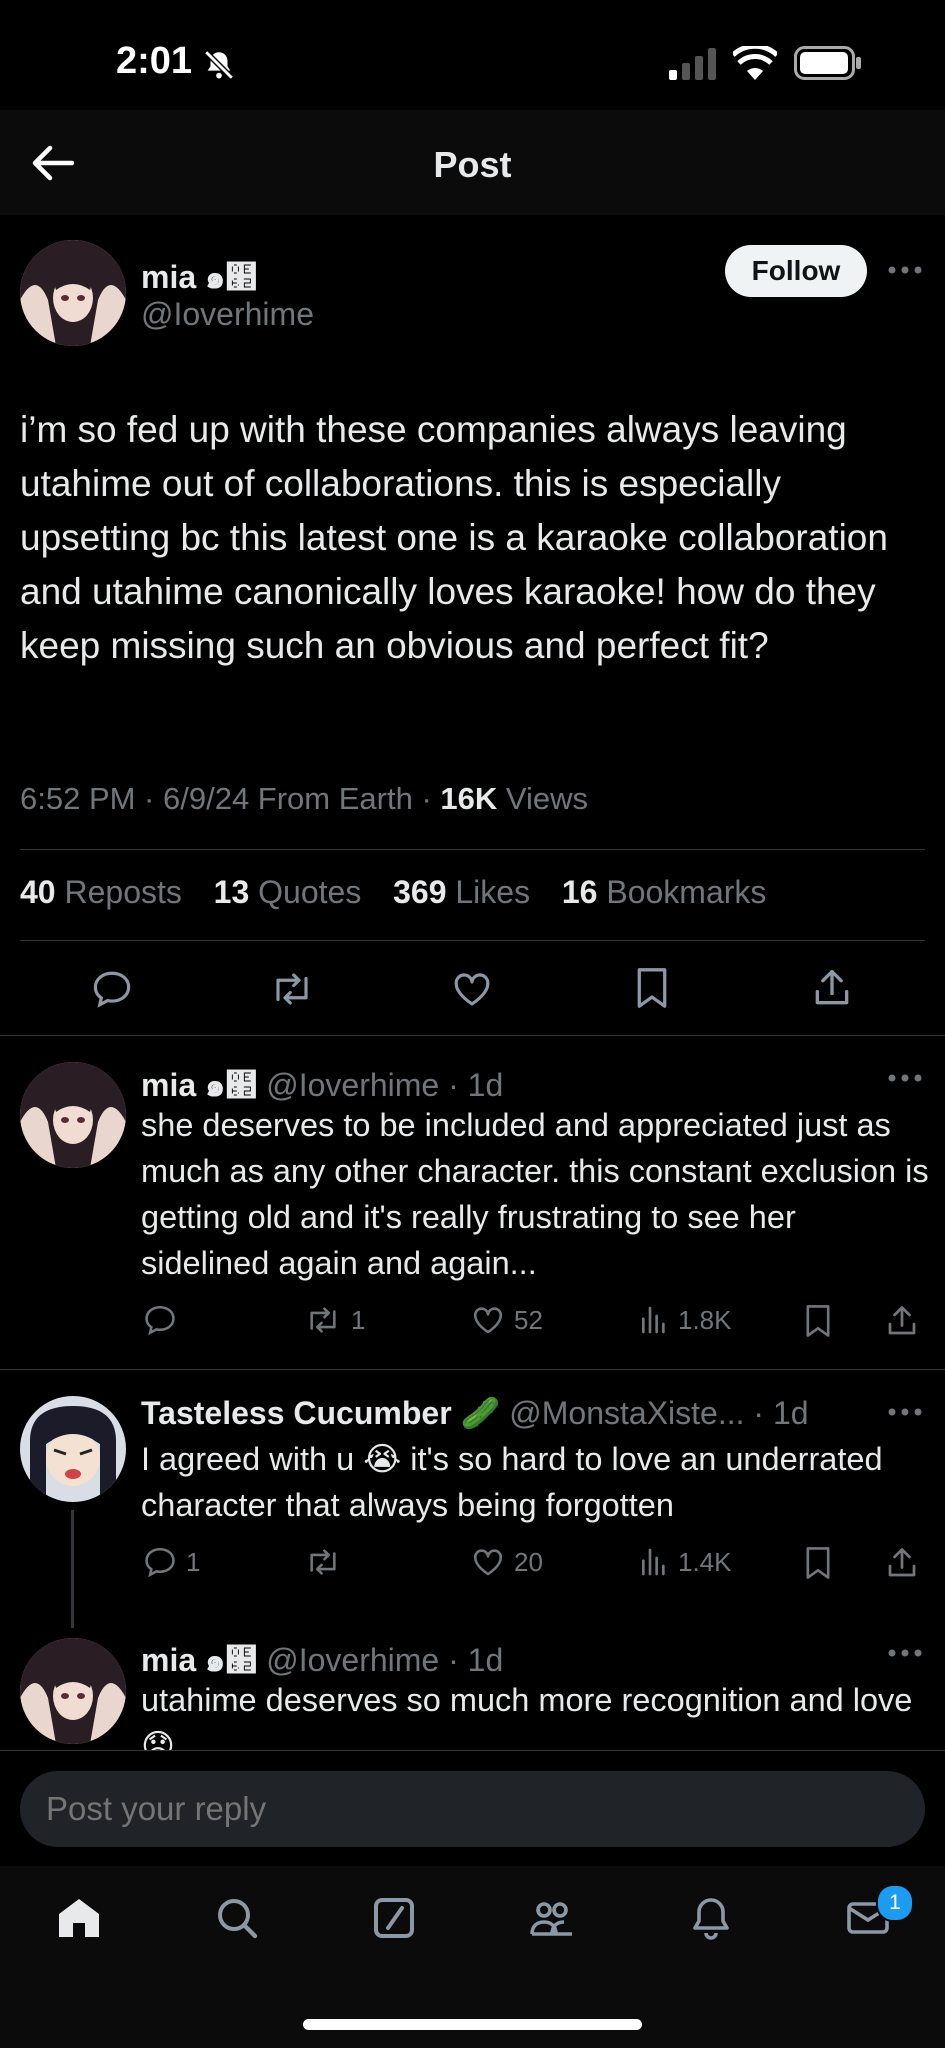 This screenshot has height=2048, width=945. I want to click on views-action: 1.4K, so click(685, 1562).